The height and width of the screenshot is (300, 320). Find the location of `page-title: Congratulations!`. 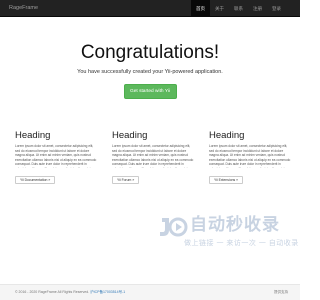

page-title: Congratulations! is located at coordinates (150, 52).